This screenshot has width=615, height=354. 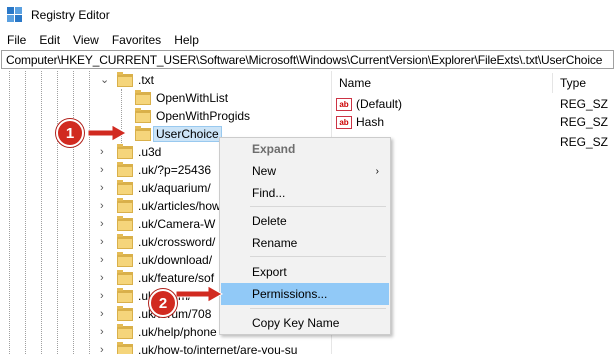 I want to click on tree-item-label: .uk/feature/sof, so click(x=176, y=278).